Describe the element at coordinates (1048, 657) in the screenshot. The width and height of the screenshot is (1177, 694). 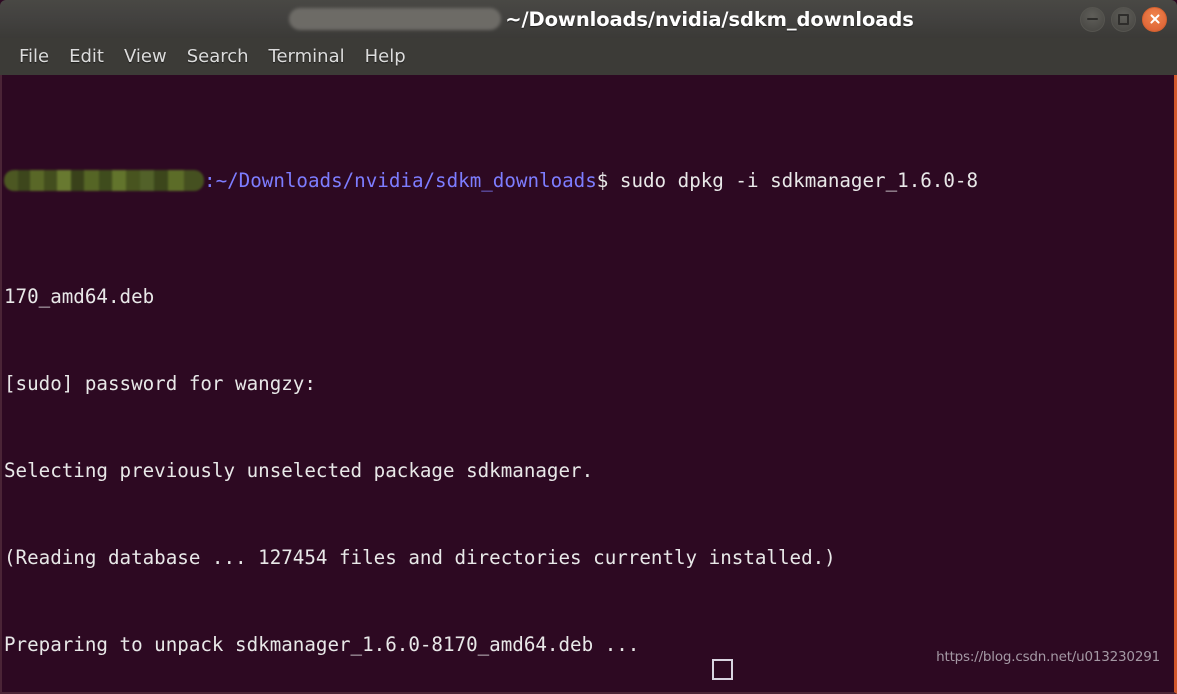
I see `watermark-text: https://blog.csdn.net/u013230291` at that location.